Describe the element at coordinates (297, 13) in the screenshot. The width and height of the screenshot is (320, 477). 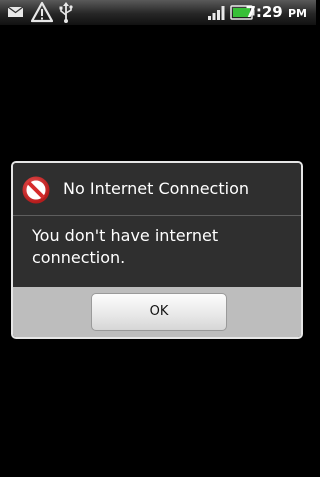
I see `clock-suffix: PM` at that location.